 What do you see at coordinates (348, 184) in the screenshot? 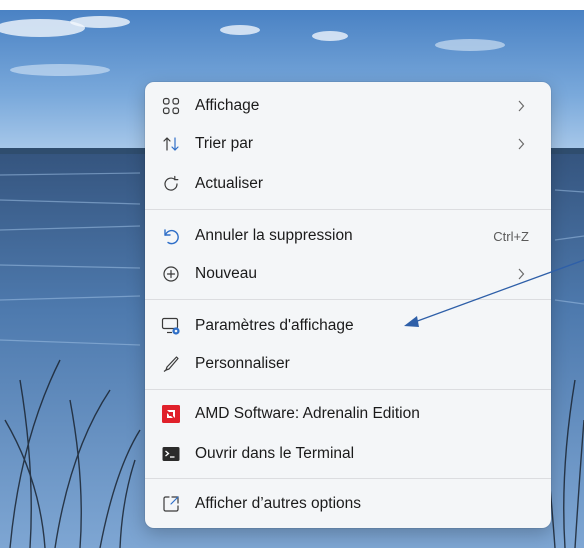
I see `menu-item-actualiser: Actualiser` at bounding box center [348, 184].